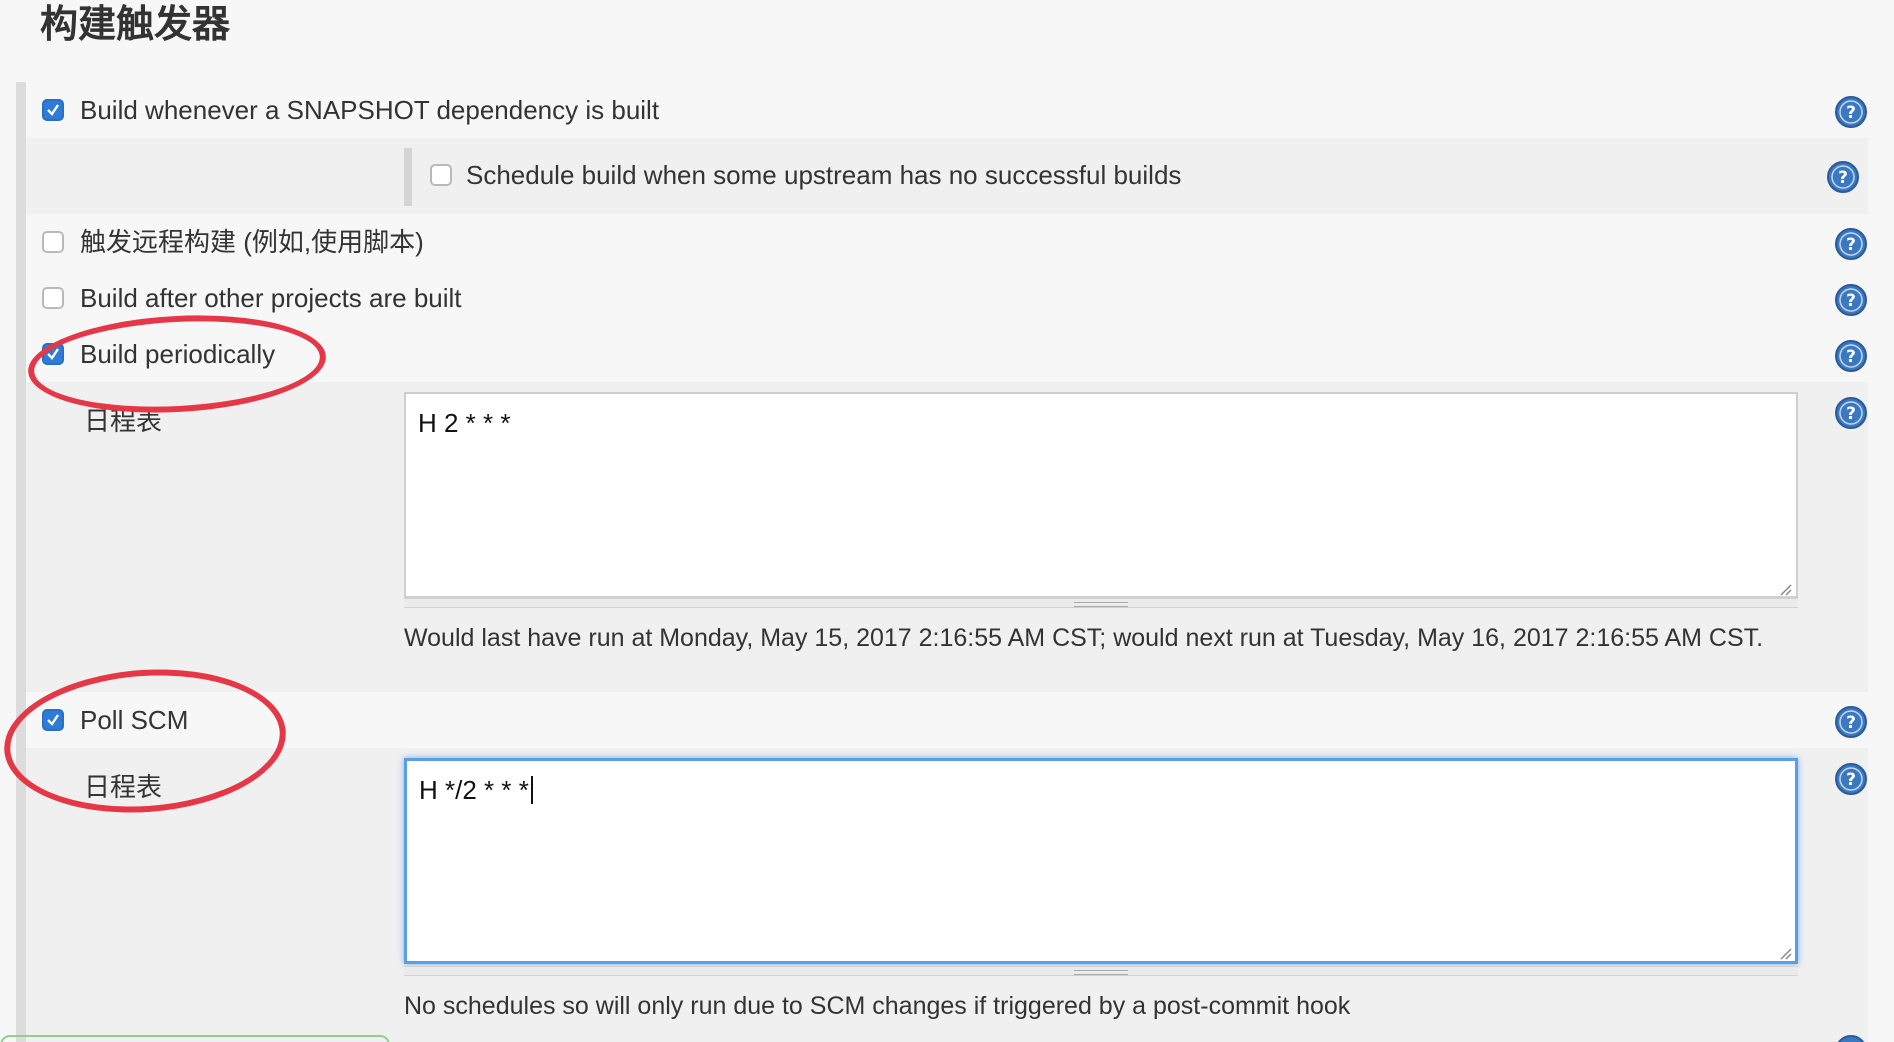  I want to click on periodic-resize-grip, so click(1101, 603).